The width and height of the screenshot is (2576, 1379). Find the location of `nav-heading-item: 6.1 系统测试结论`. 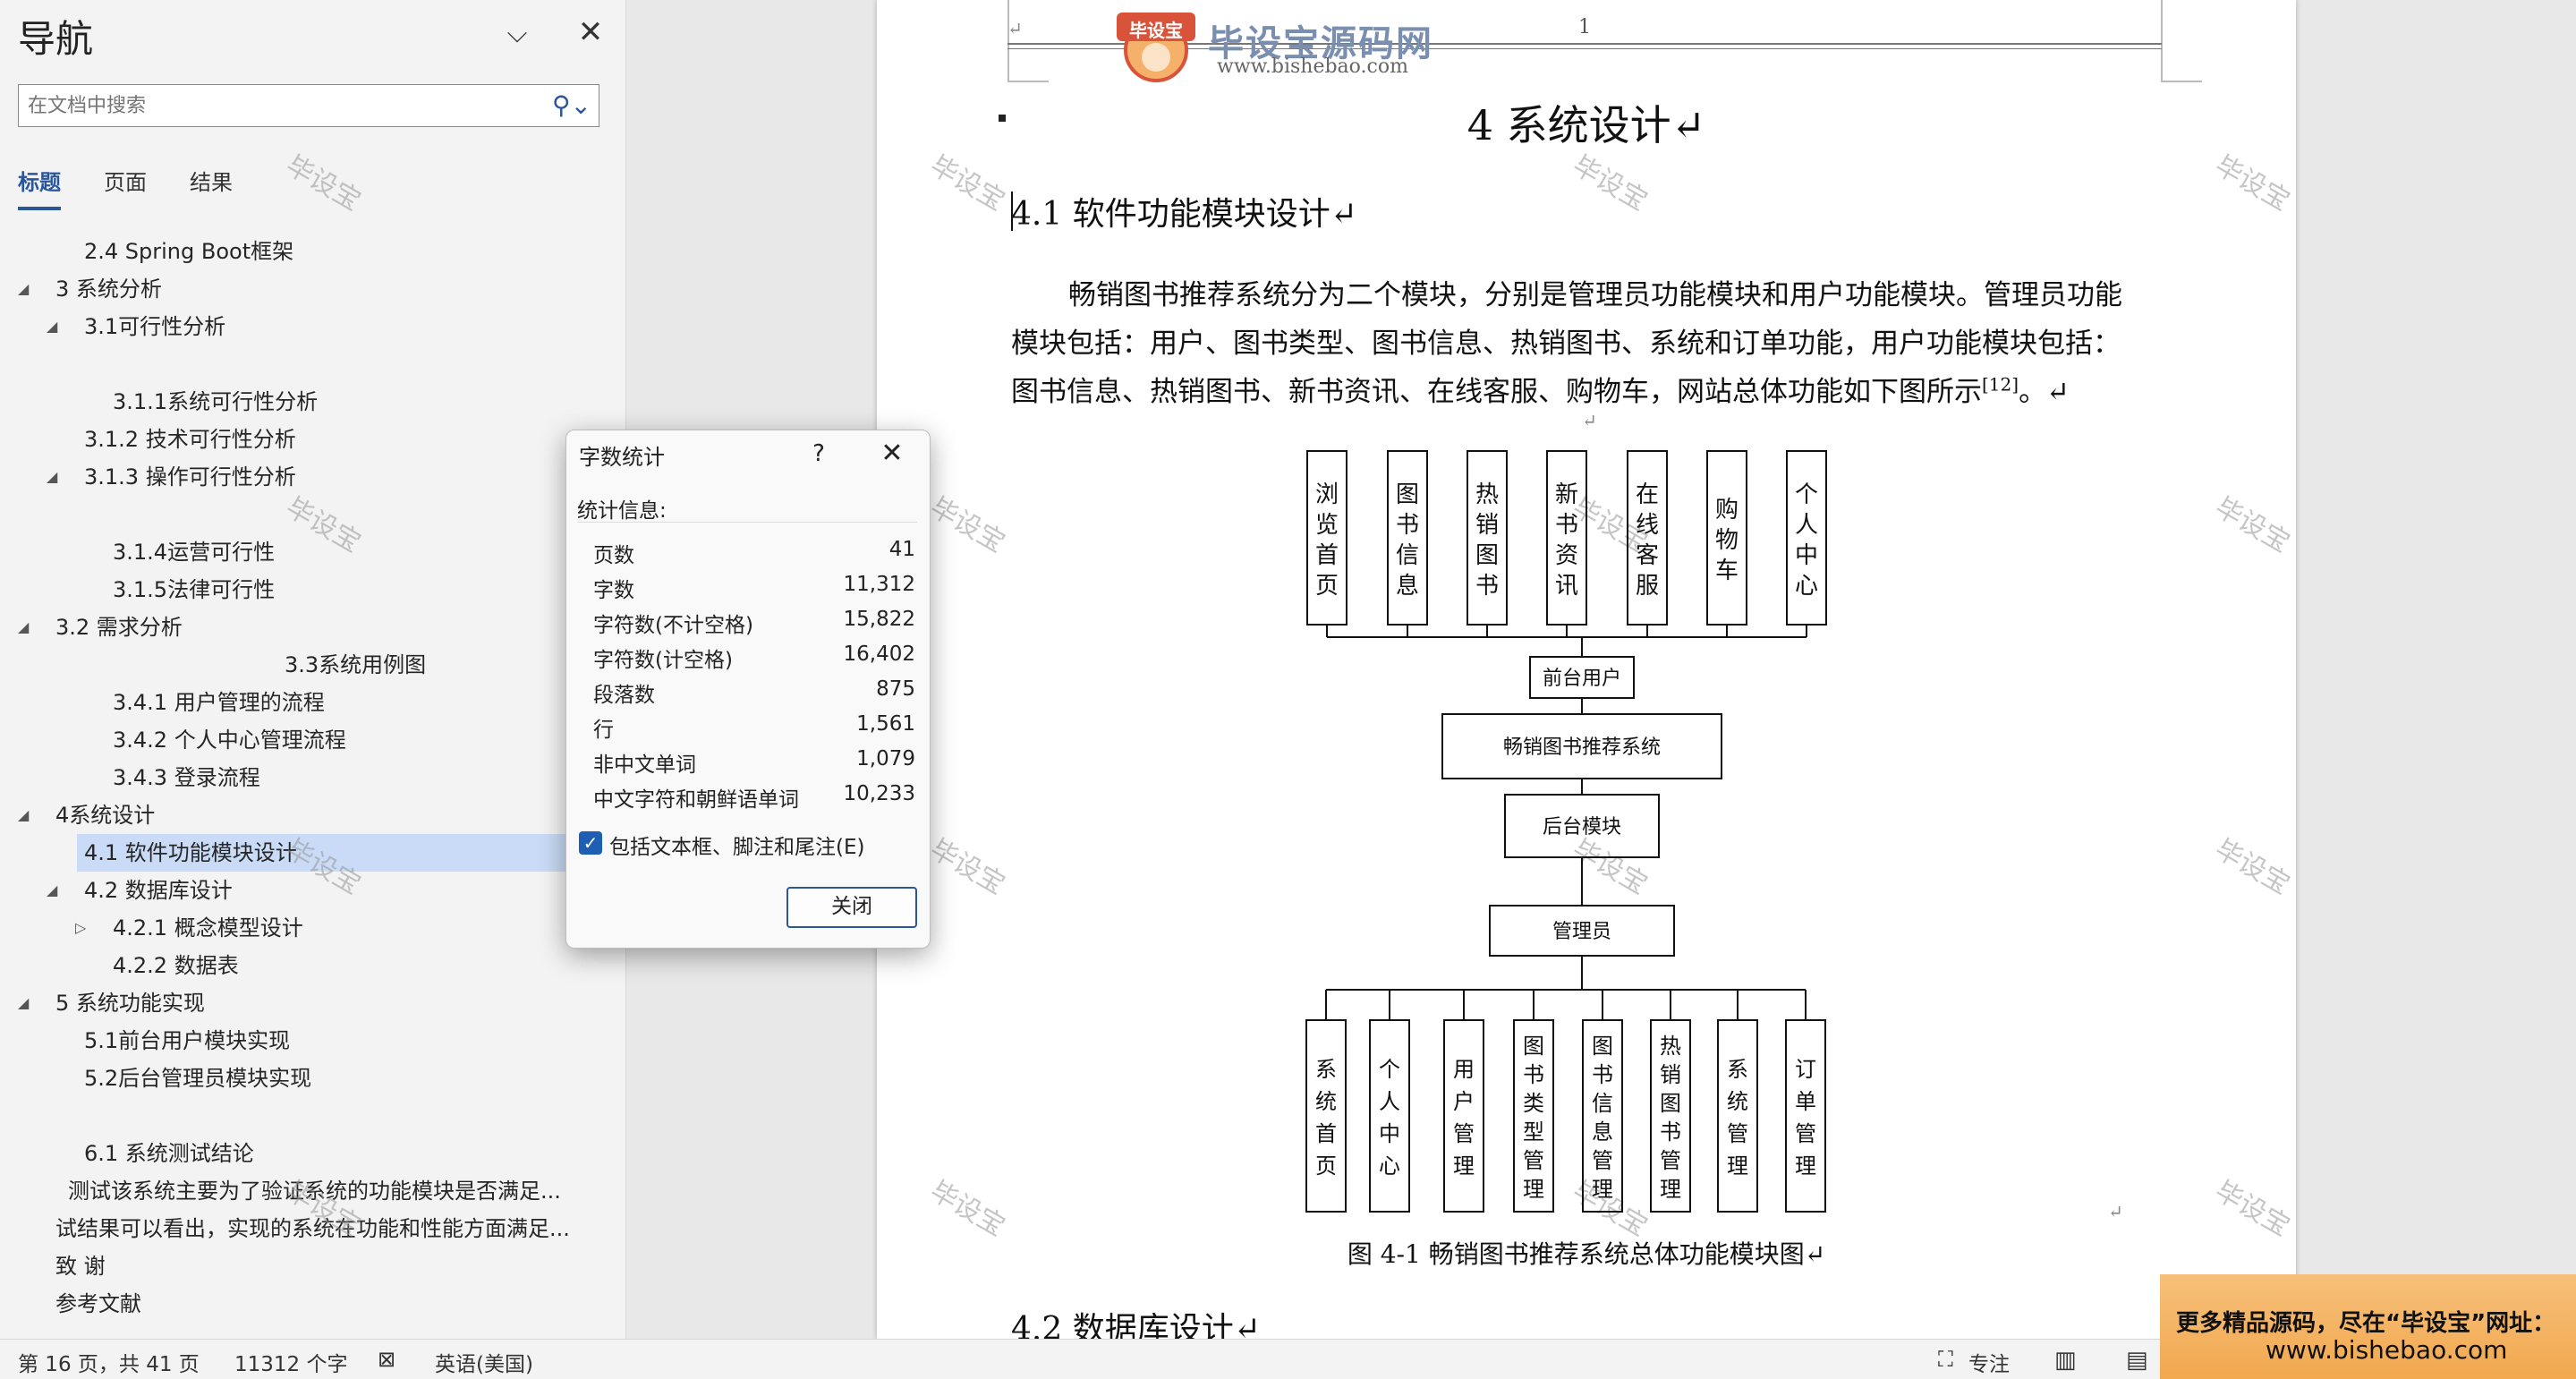

nav-heading-item: 6.1 系统测试结论 is located at coordinates (165, 1153).